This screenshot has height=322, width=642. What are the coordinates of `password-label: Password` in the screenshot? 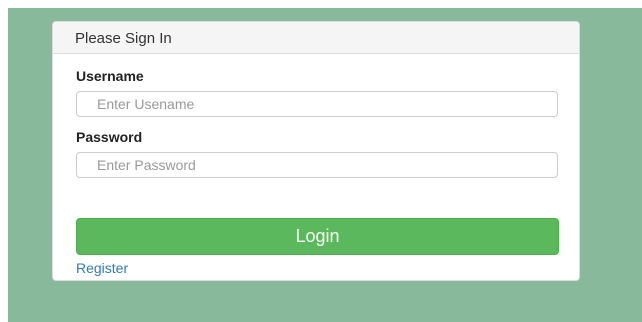 It's located at (109, 137).